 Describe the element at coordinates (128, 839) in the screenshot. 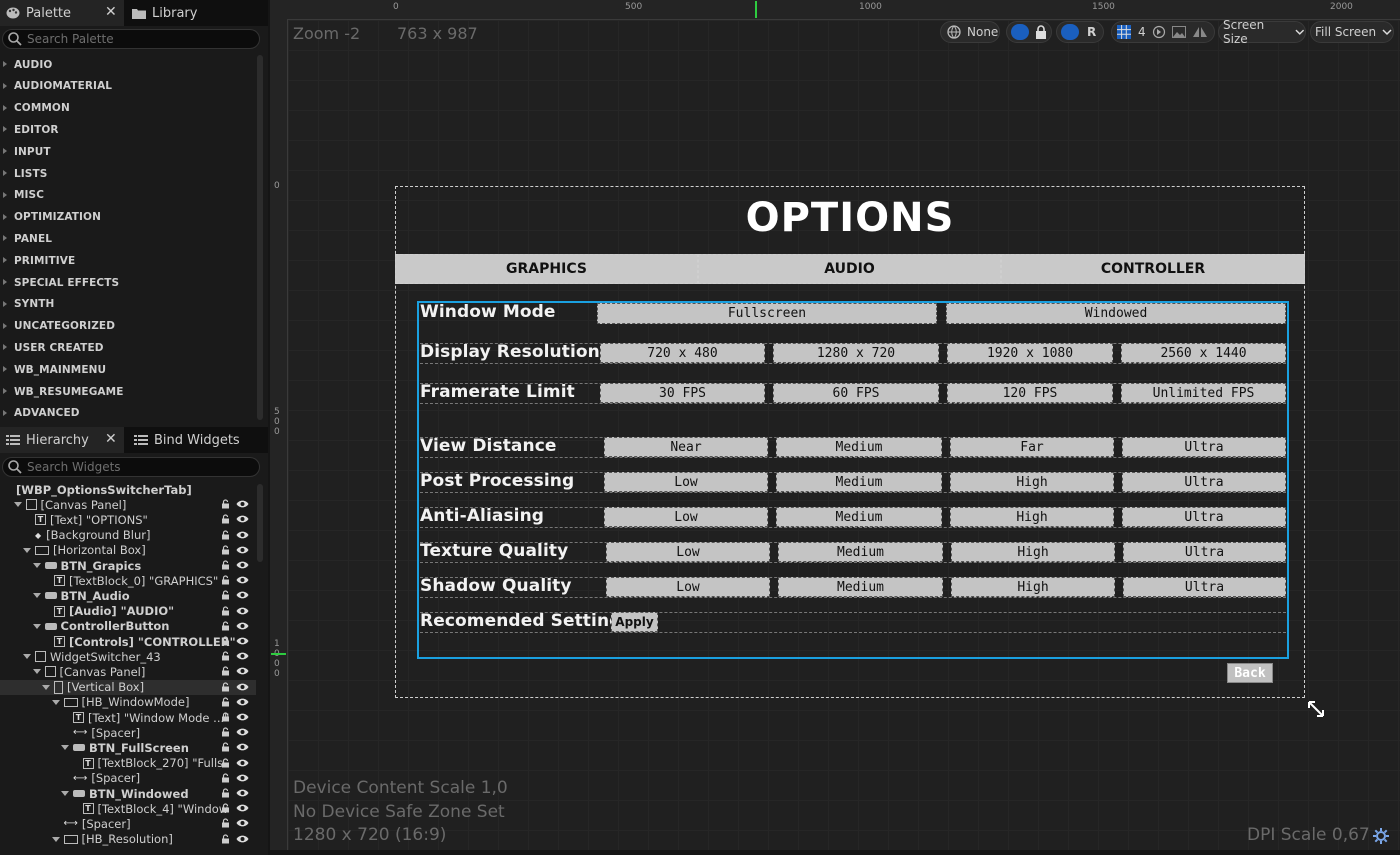

I see `hierarchy-row: [HB_Resolution]` at that location.